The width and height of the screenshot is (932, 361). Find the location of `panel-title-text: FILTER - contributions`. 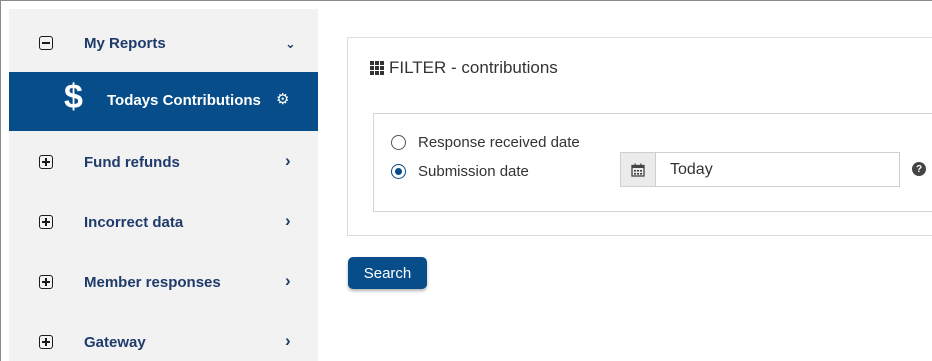

panel-title-text: FILTER - contributions is located at coordinates (473, 67).